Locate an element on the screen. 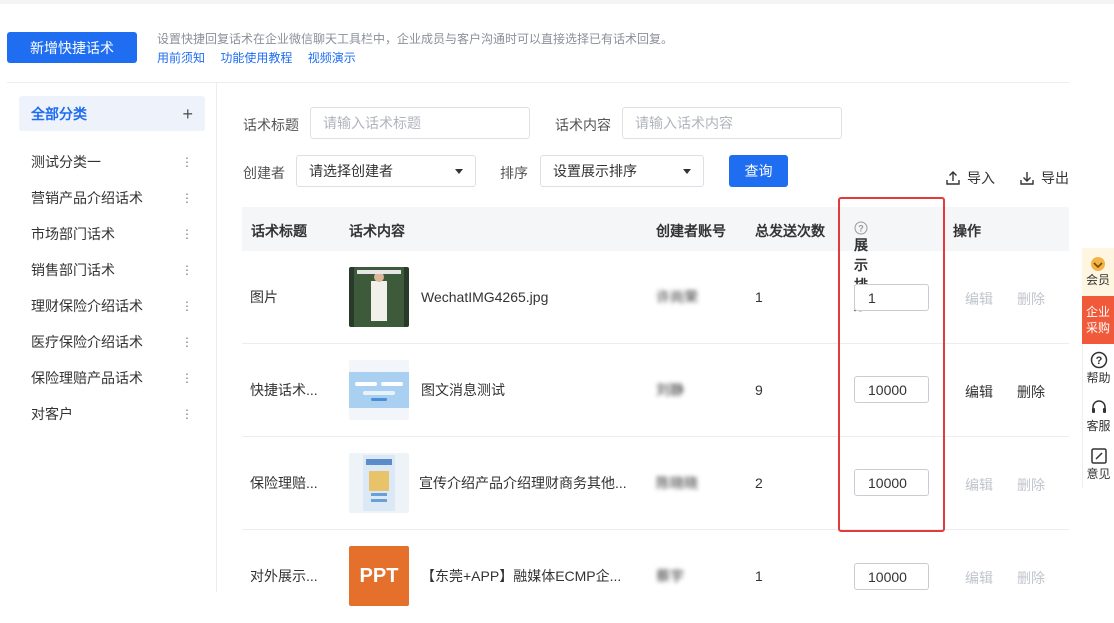 Image resolution: width=1114 pixels, height=623 pixels. row-creator: 陈晓晓 is located at coordinates (677, 483).